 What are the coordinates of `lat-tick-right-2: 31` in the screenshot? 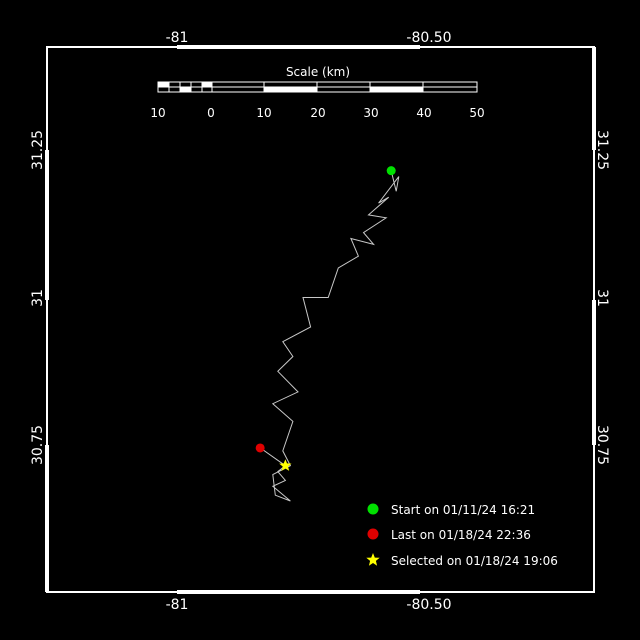 It's located at (602, 298).